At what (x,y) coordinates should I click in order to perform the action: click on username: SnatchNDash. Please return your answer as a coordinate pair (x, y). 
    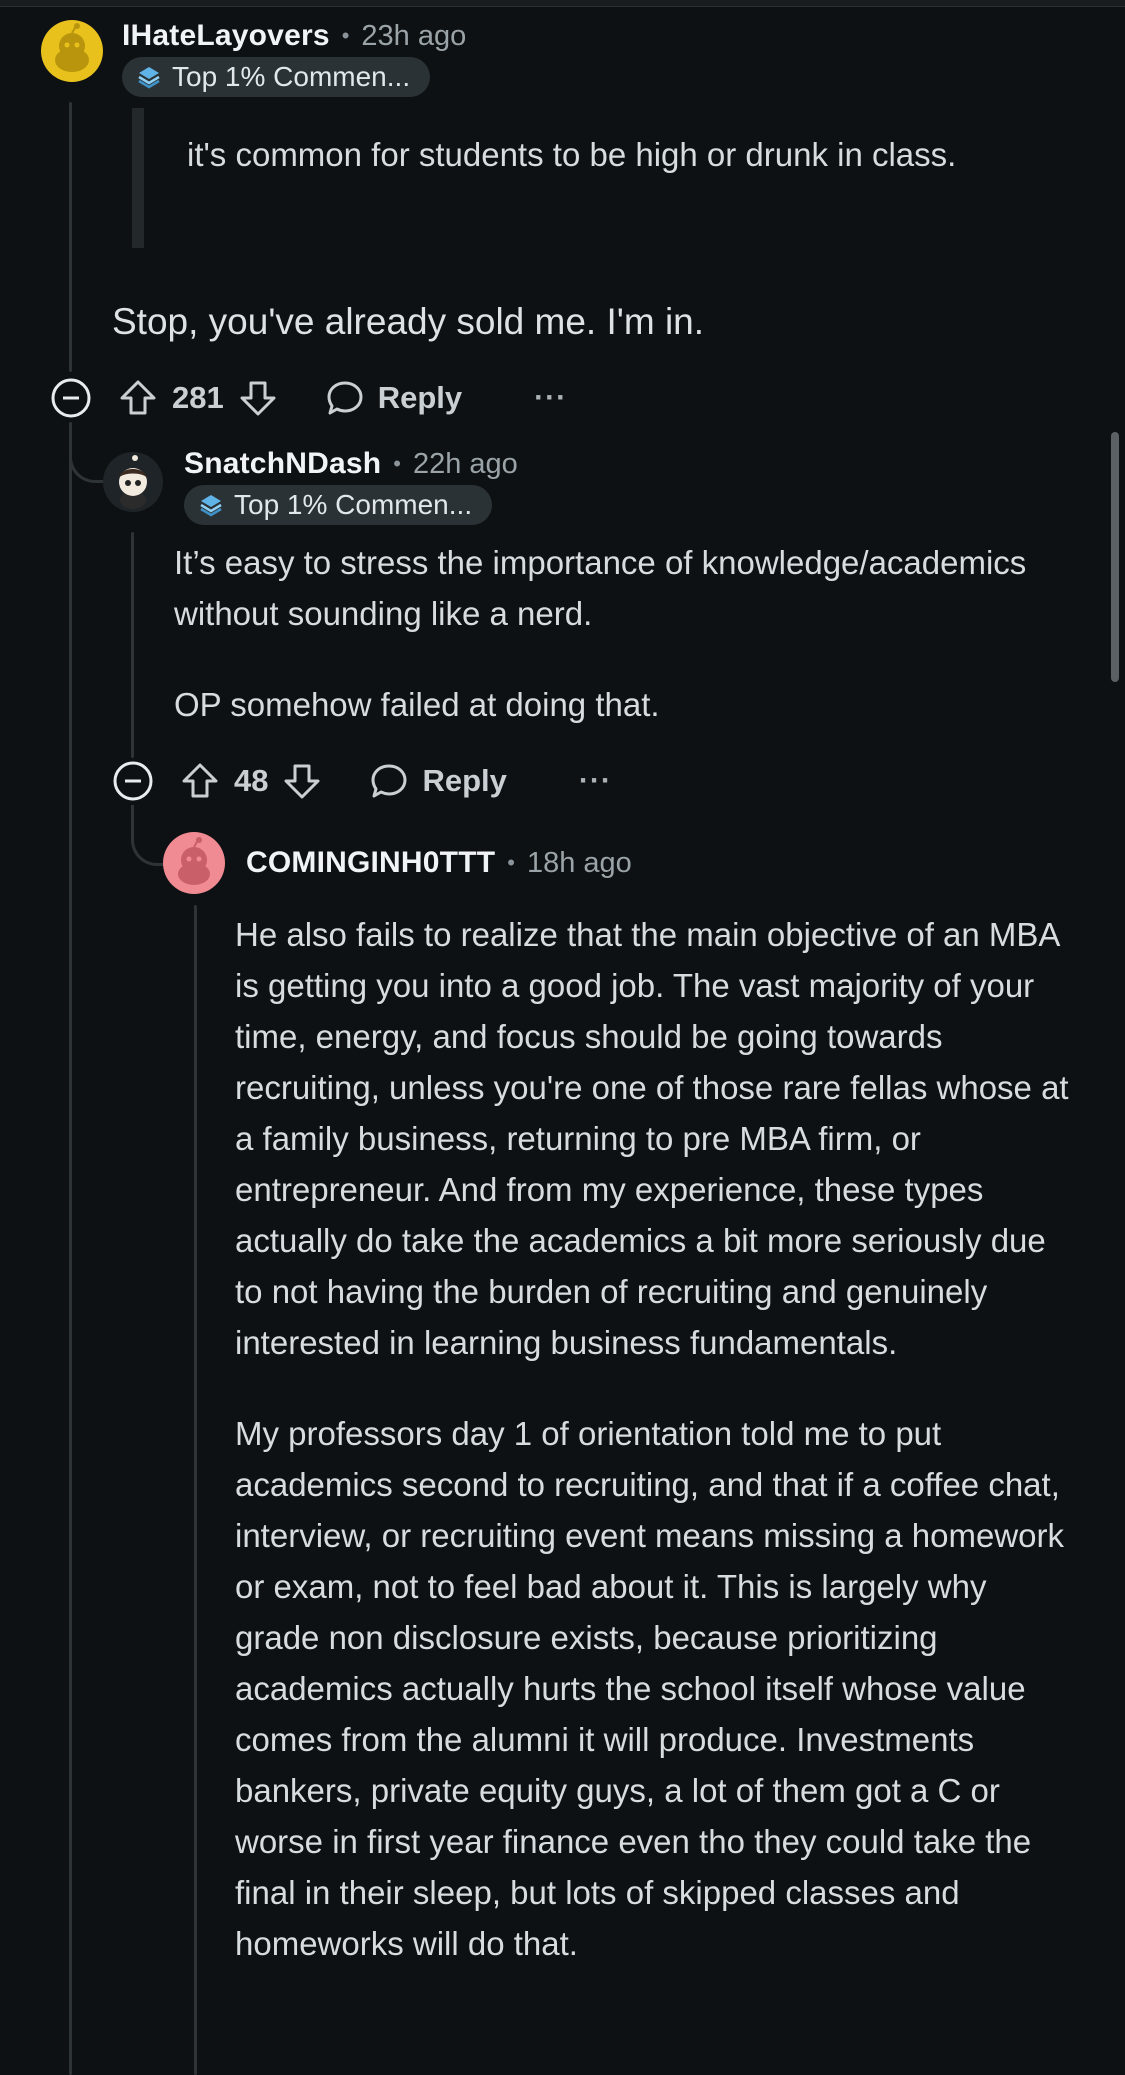
    Looking at the image, I should click on (282, 464).